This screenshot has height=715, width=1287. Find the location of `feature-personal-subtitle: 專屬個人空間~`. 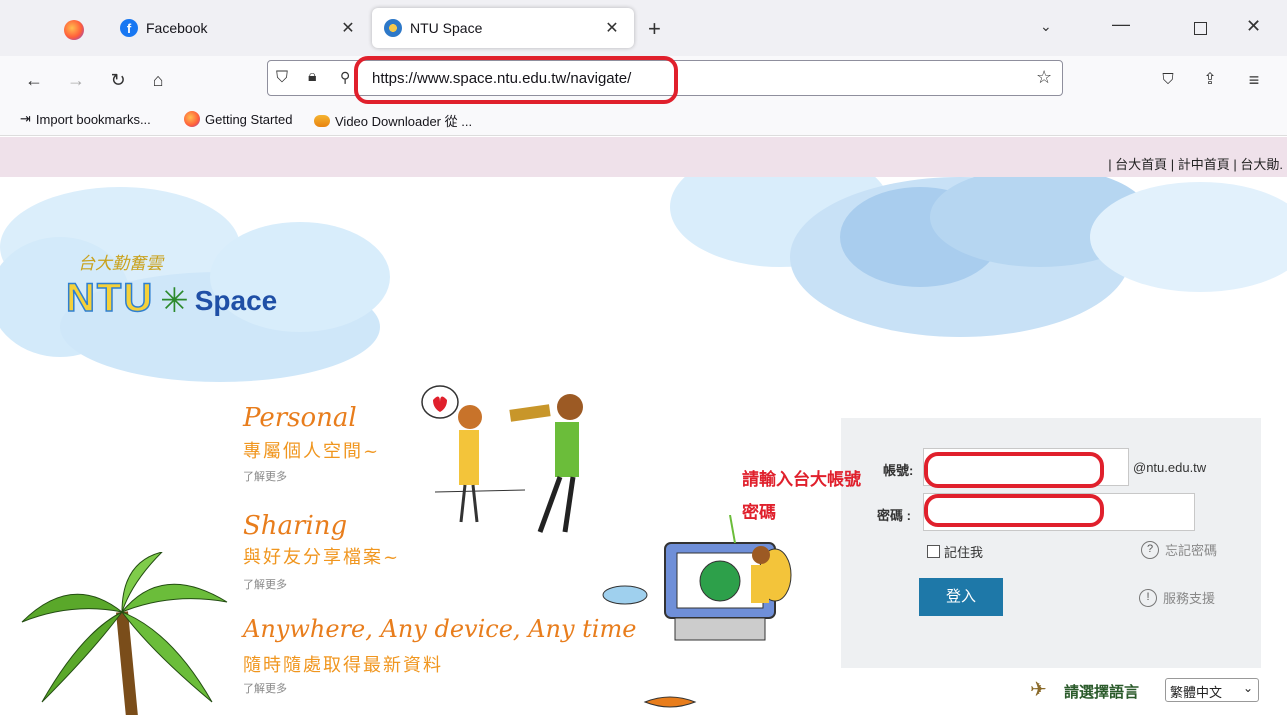

feature-personal-subtitle: 專屬個人空間~ is located at coordinates (312, 451).